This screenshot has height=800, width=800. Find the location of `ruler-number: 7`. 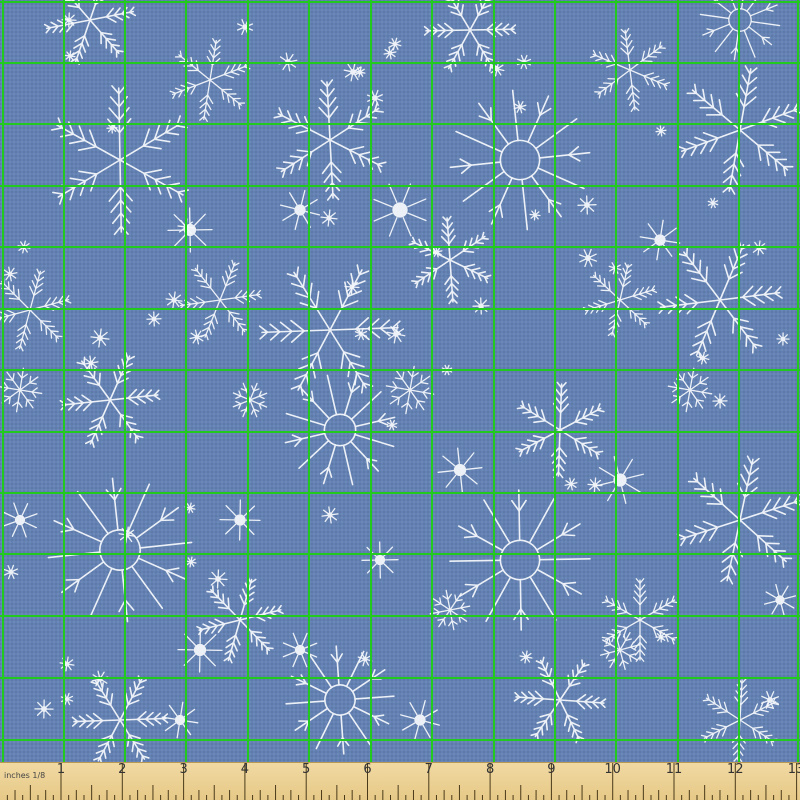

ruler-number: 7 is located at coordinates (428, 769).